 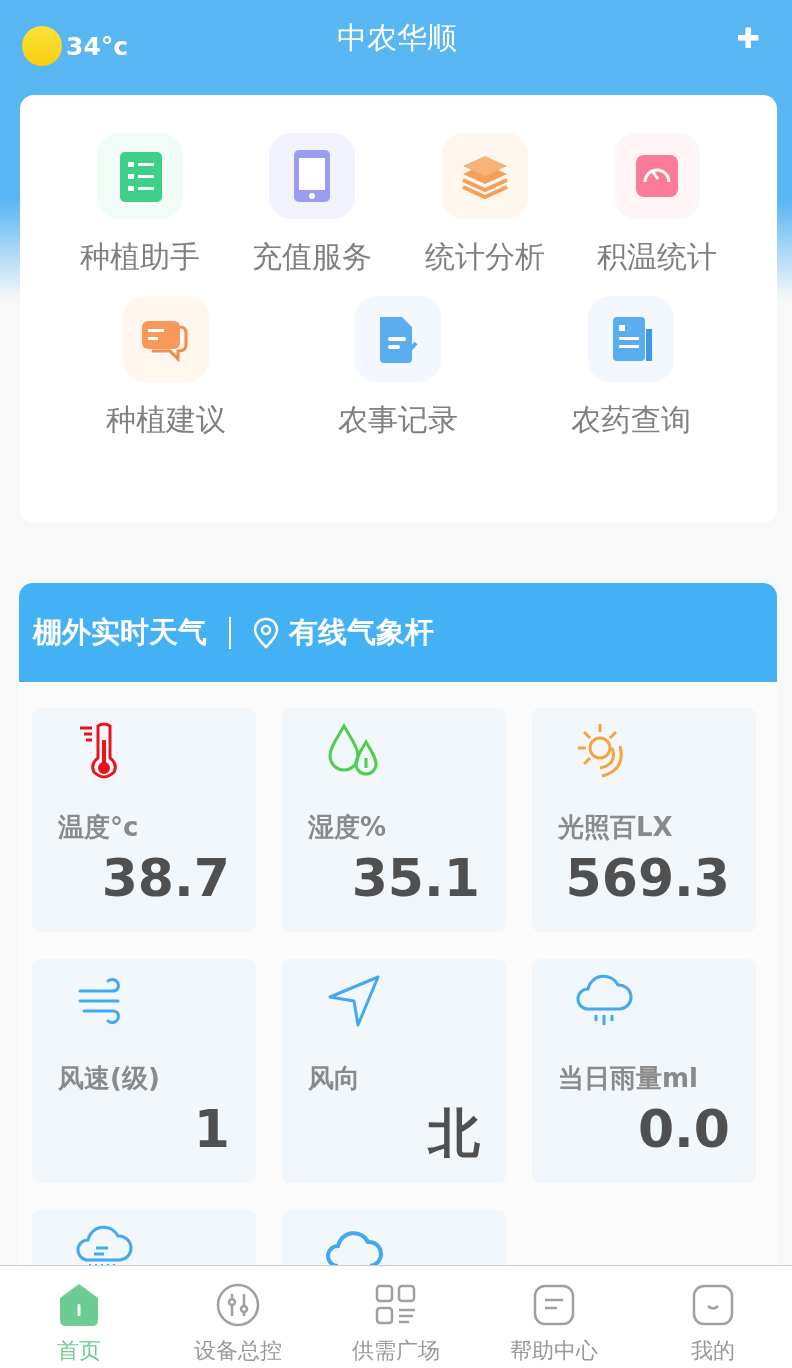 I want to click on temperature: 34°c, so click(x=97, y=46).